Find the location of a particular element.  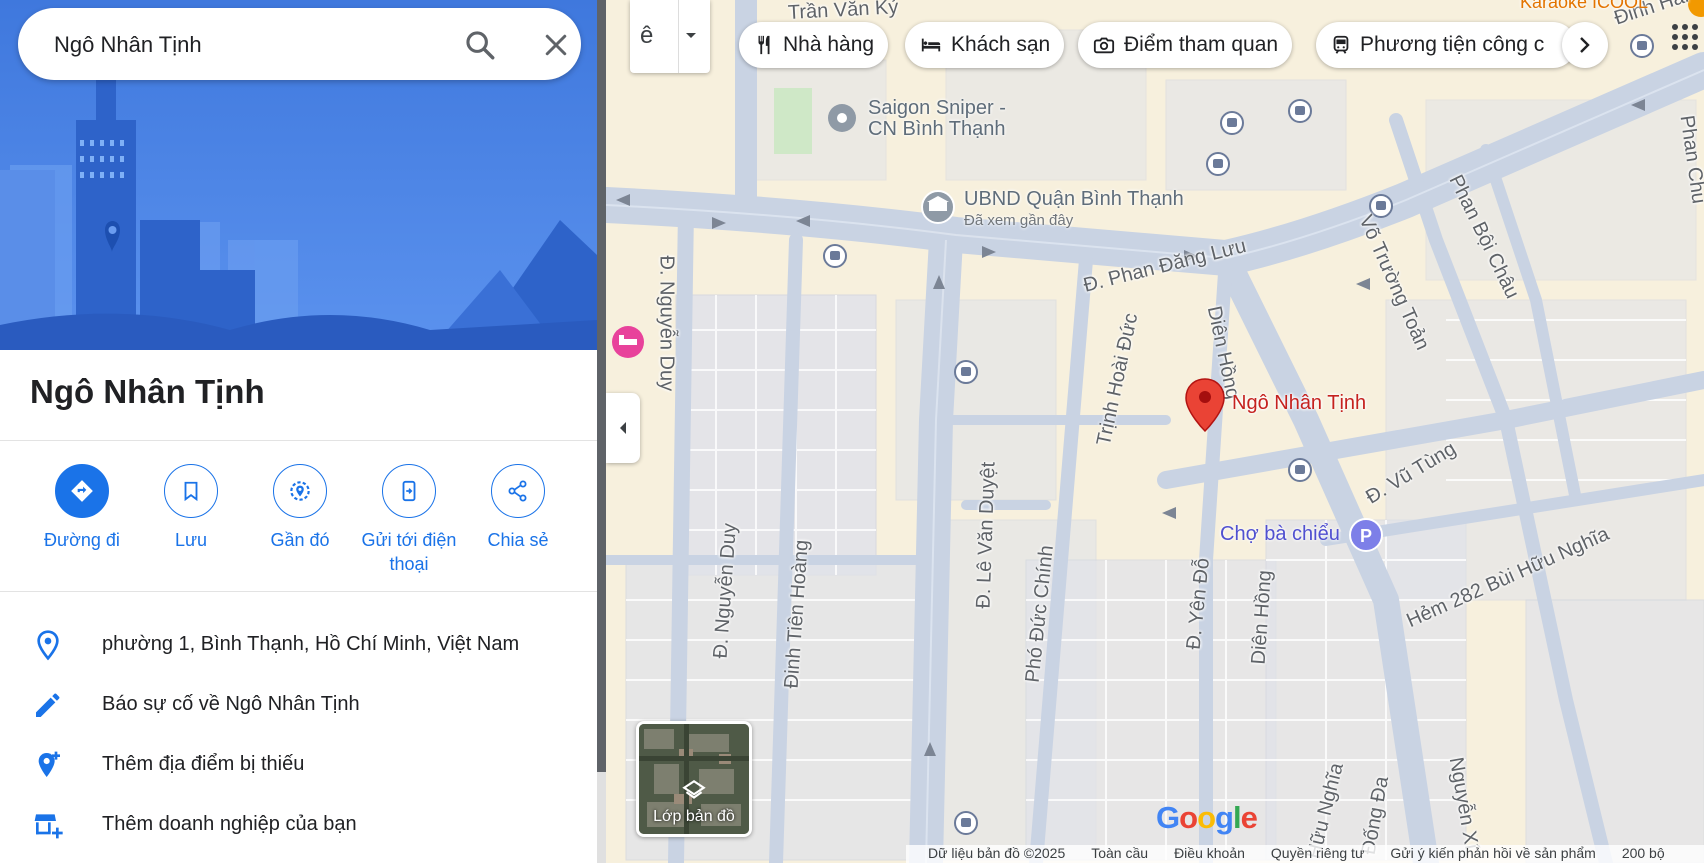

chips-scroll-right-button is located at coordinates (1585, 45).